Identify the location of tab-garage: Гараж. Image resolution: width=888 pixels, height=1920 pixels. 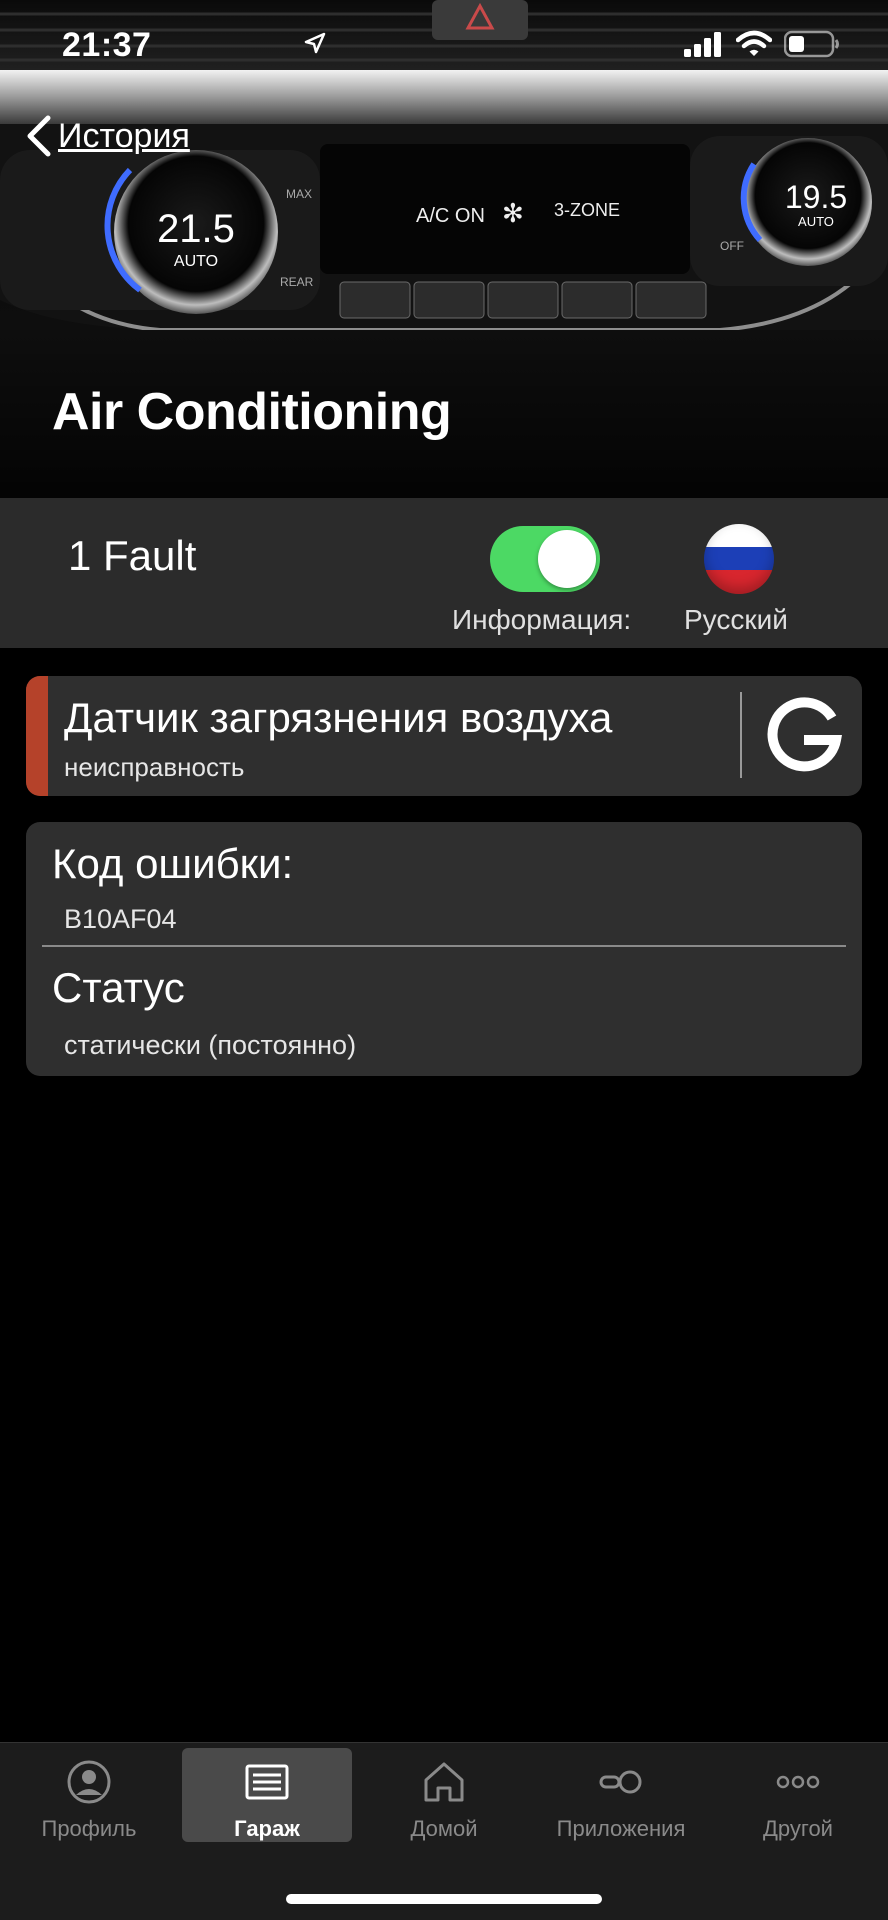
(267, 1795).